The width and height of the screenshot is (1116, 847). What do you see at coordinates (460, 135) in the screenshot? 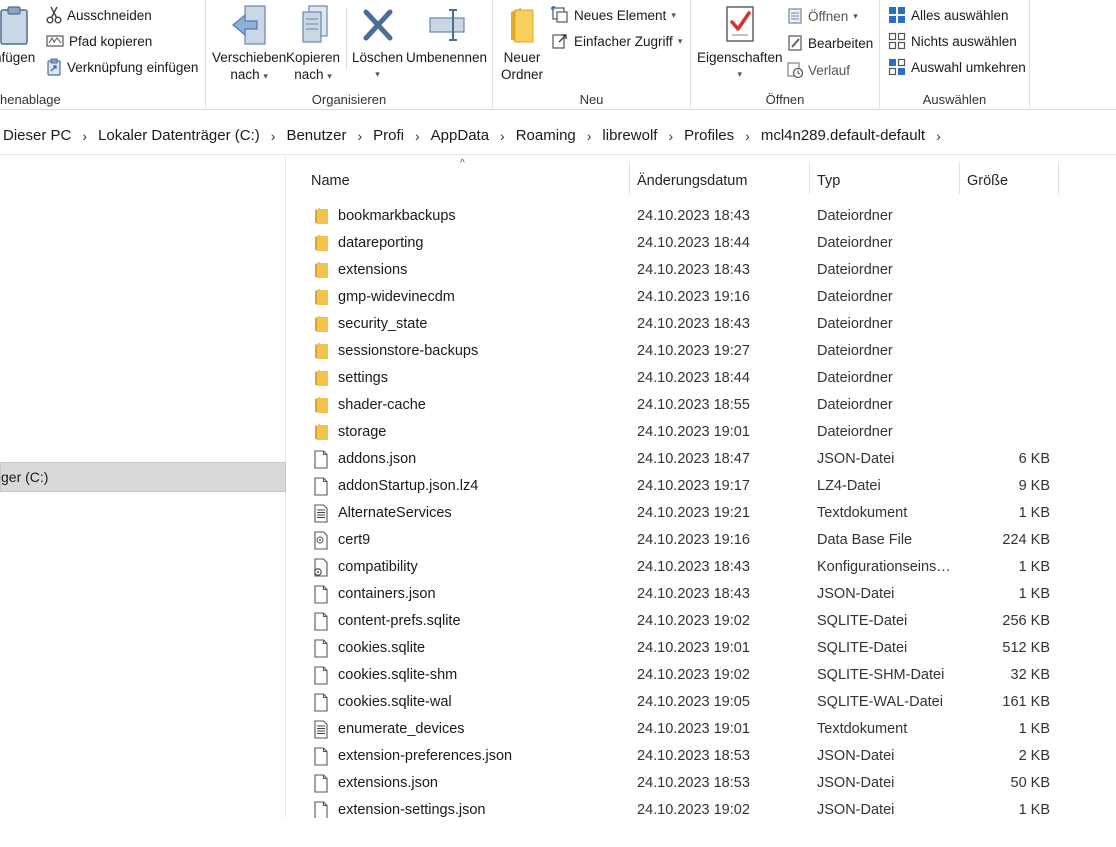
I see `breadcrumb-item: AppData` at bounding box center [460, 135].